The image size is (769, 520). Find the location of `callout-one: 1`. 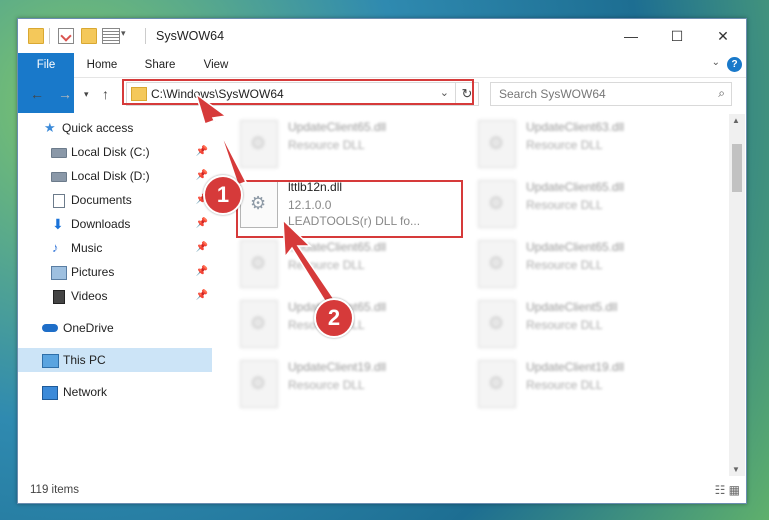

callout-one: 1 is located at coordinates (223, 195).